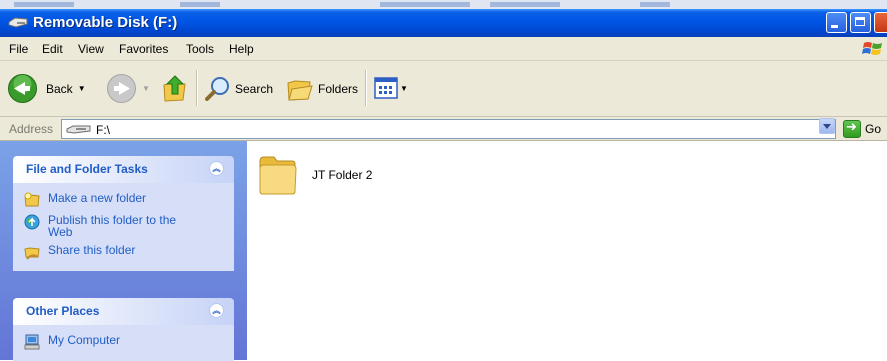 The width and height of the screenshot is (887, 361). I want to click on views-button: ▼, so click(391, 88).